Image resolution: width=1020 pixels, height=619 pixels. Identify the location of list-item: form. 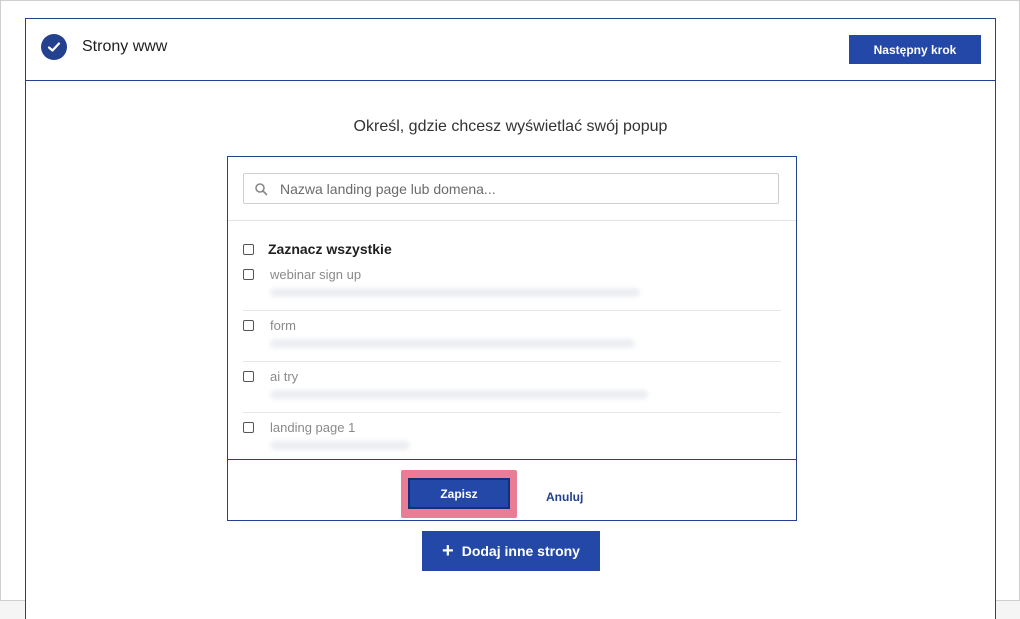
(512, 336).